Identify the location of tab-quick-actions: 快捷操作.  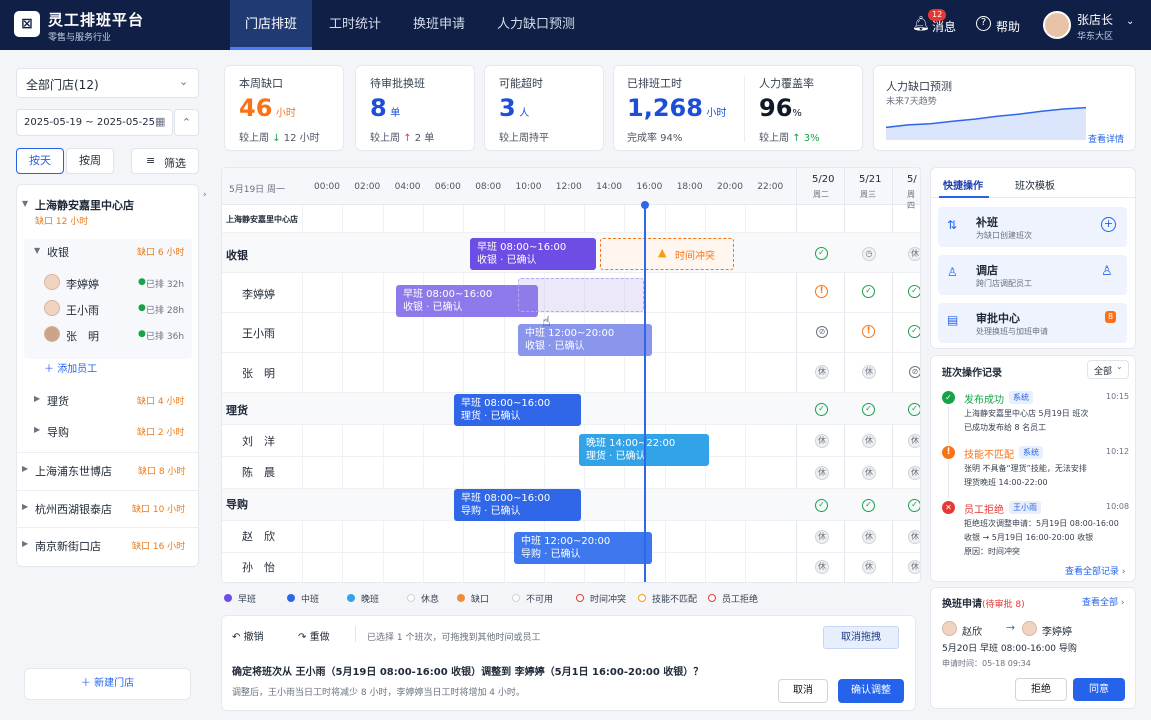
(963, 184).